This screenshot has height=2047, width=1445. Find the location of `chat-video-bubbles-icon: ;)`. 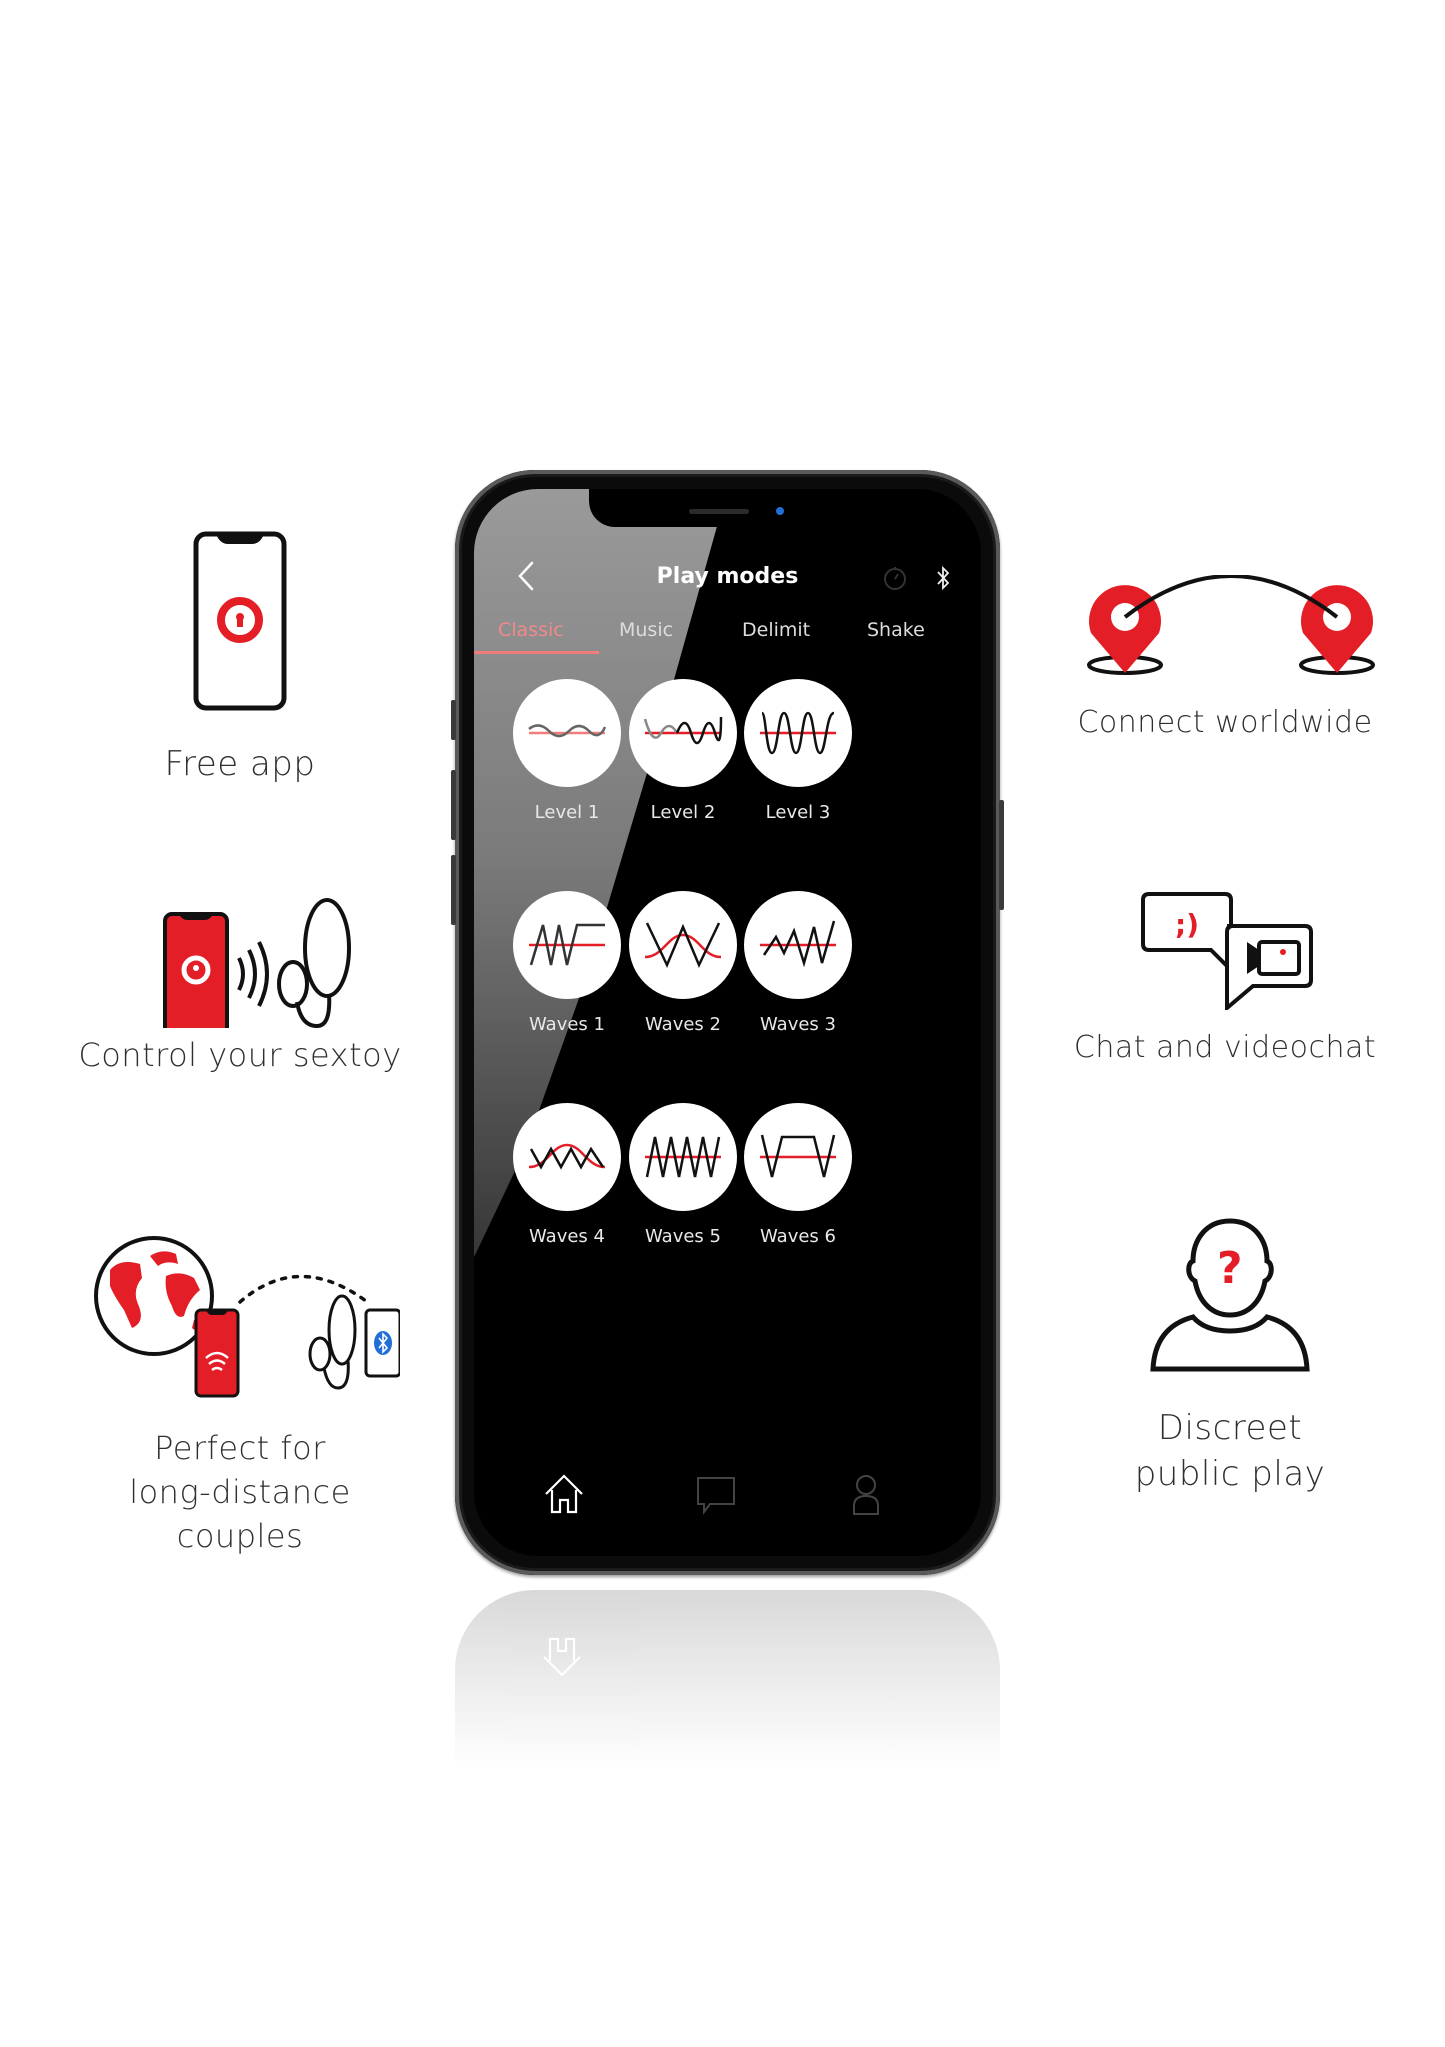

chat-video-bubbles-icon: ;) is located at coordinates (1227, 952).